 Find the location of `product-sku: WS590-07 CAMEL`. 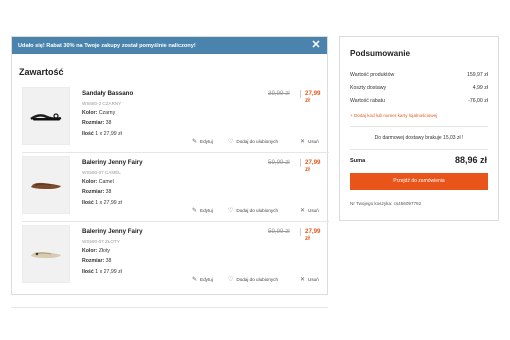

product-sku: WS590-07 CAMEL is located at coordinates (101, 172).